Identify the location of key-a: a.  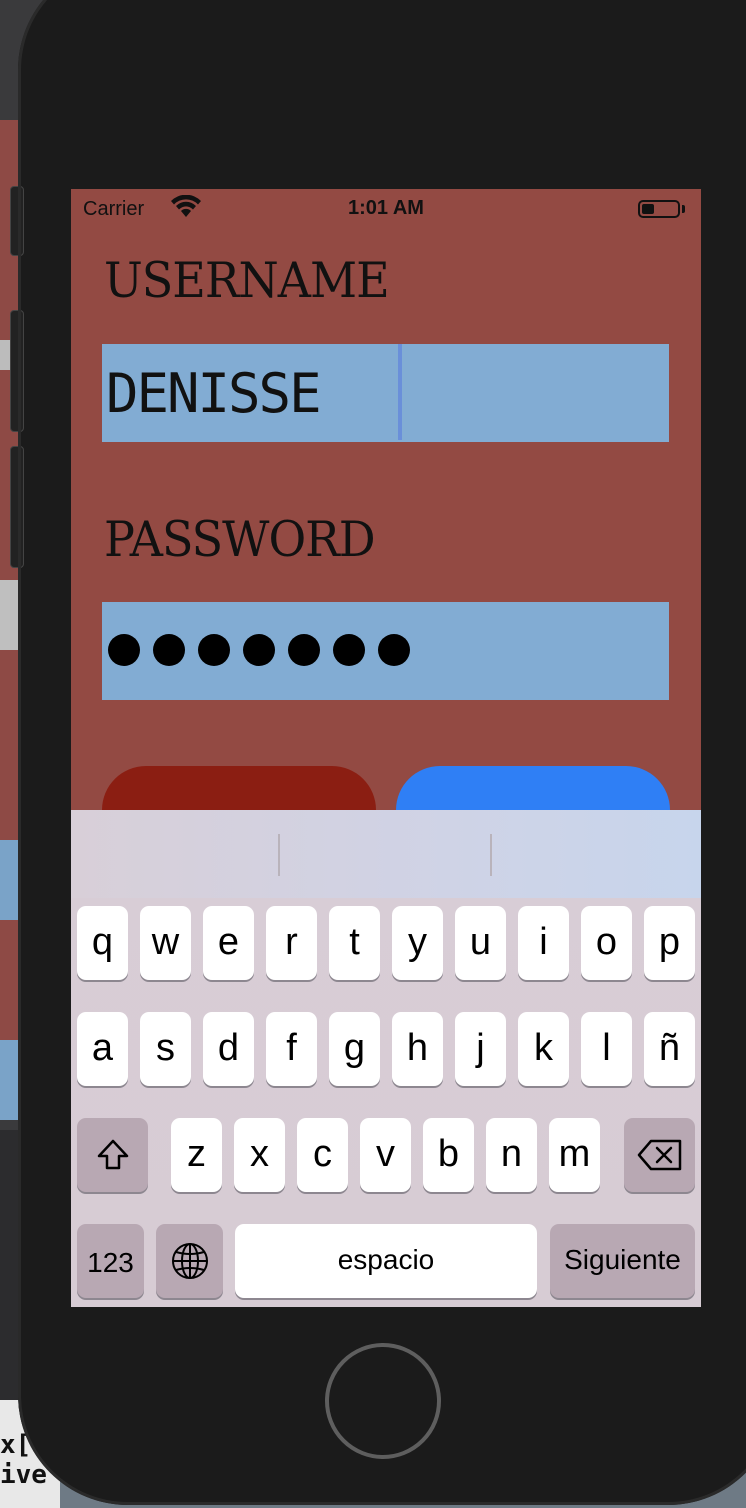
(102, 1049).